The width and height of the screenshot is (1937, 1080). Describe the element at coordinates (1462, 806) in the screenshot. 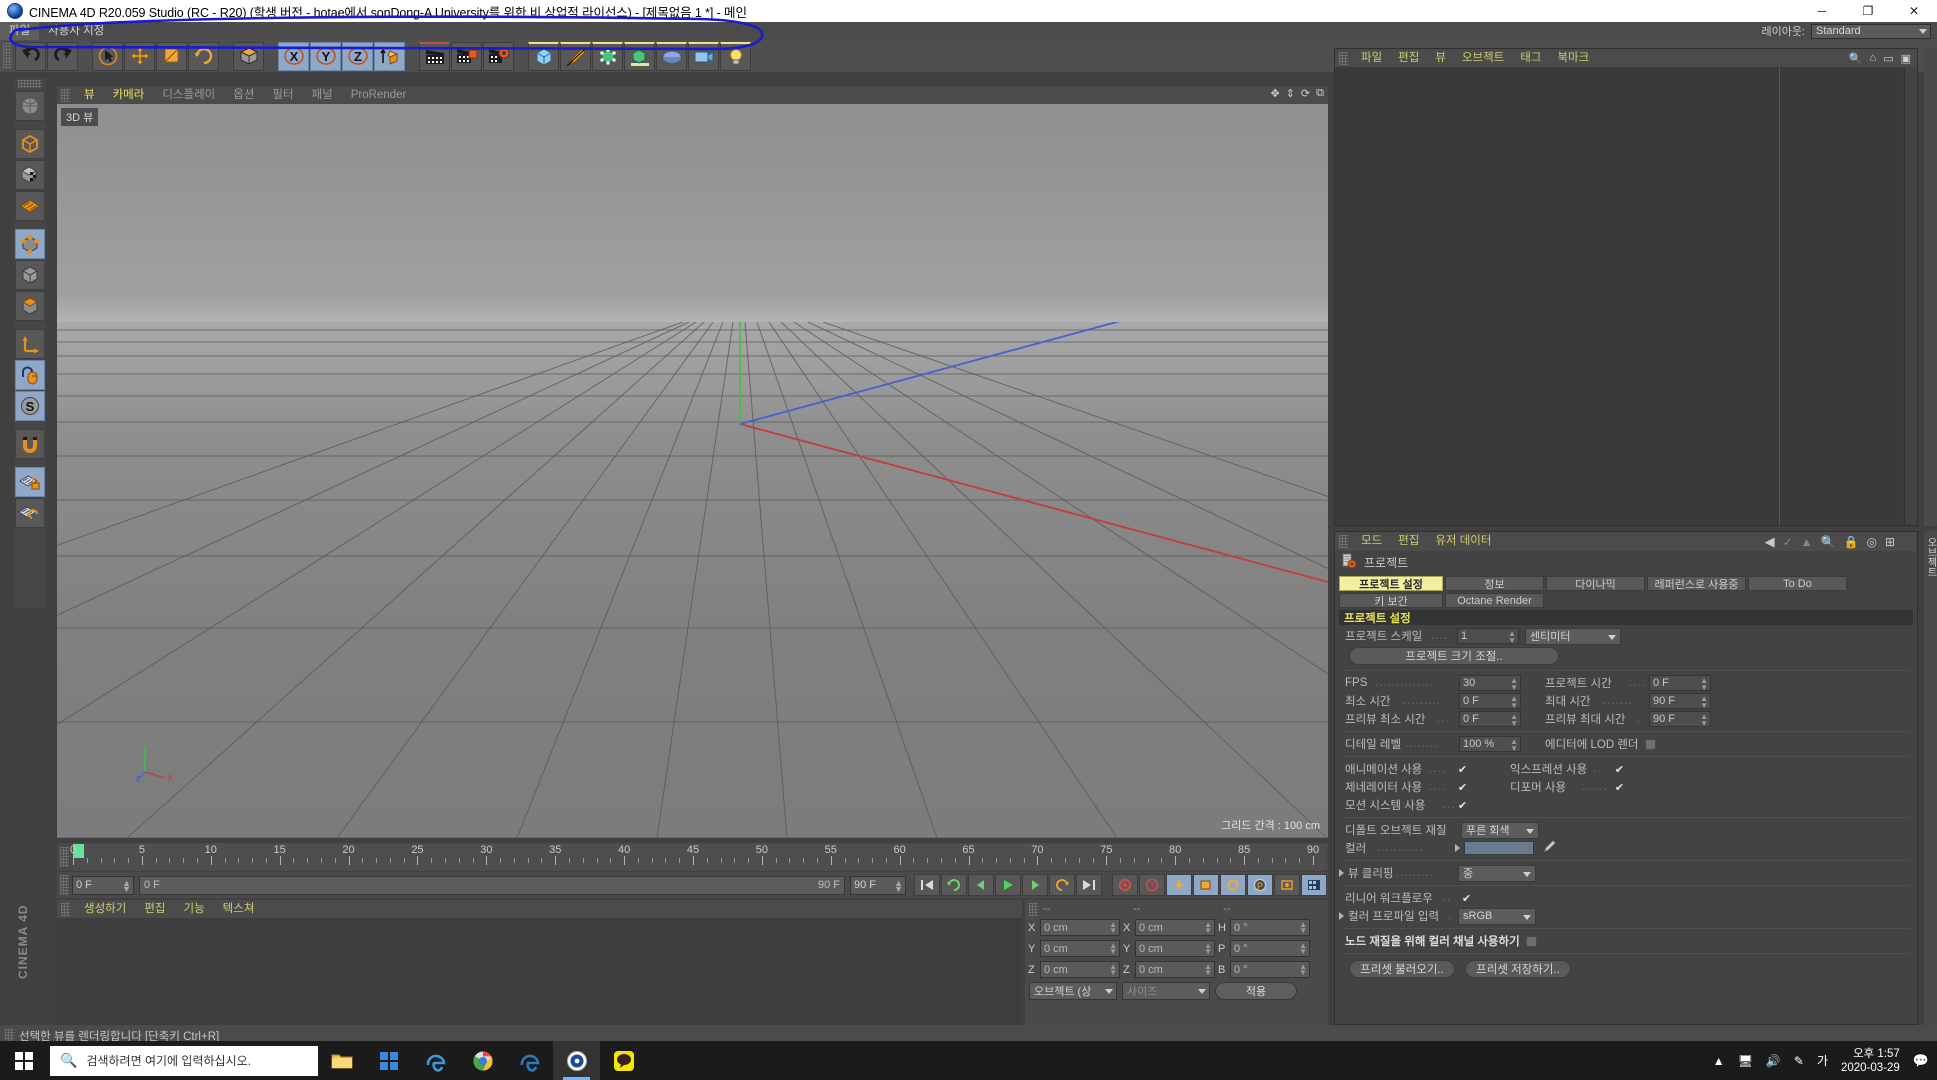

I see `checkbox-use-motion: ✔` at that location.